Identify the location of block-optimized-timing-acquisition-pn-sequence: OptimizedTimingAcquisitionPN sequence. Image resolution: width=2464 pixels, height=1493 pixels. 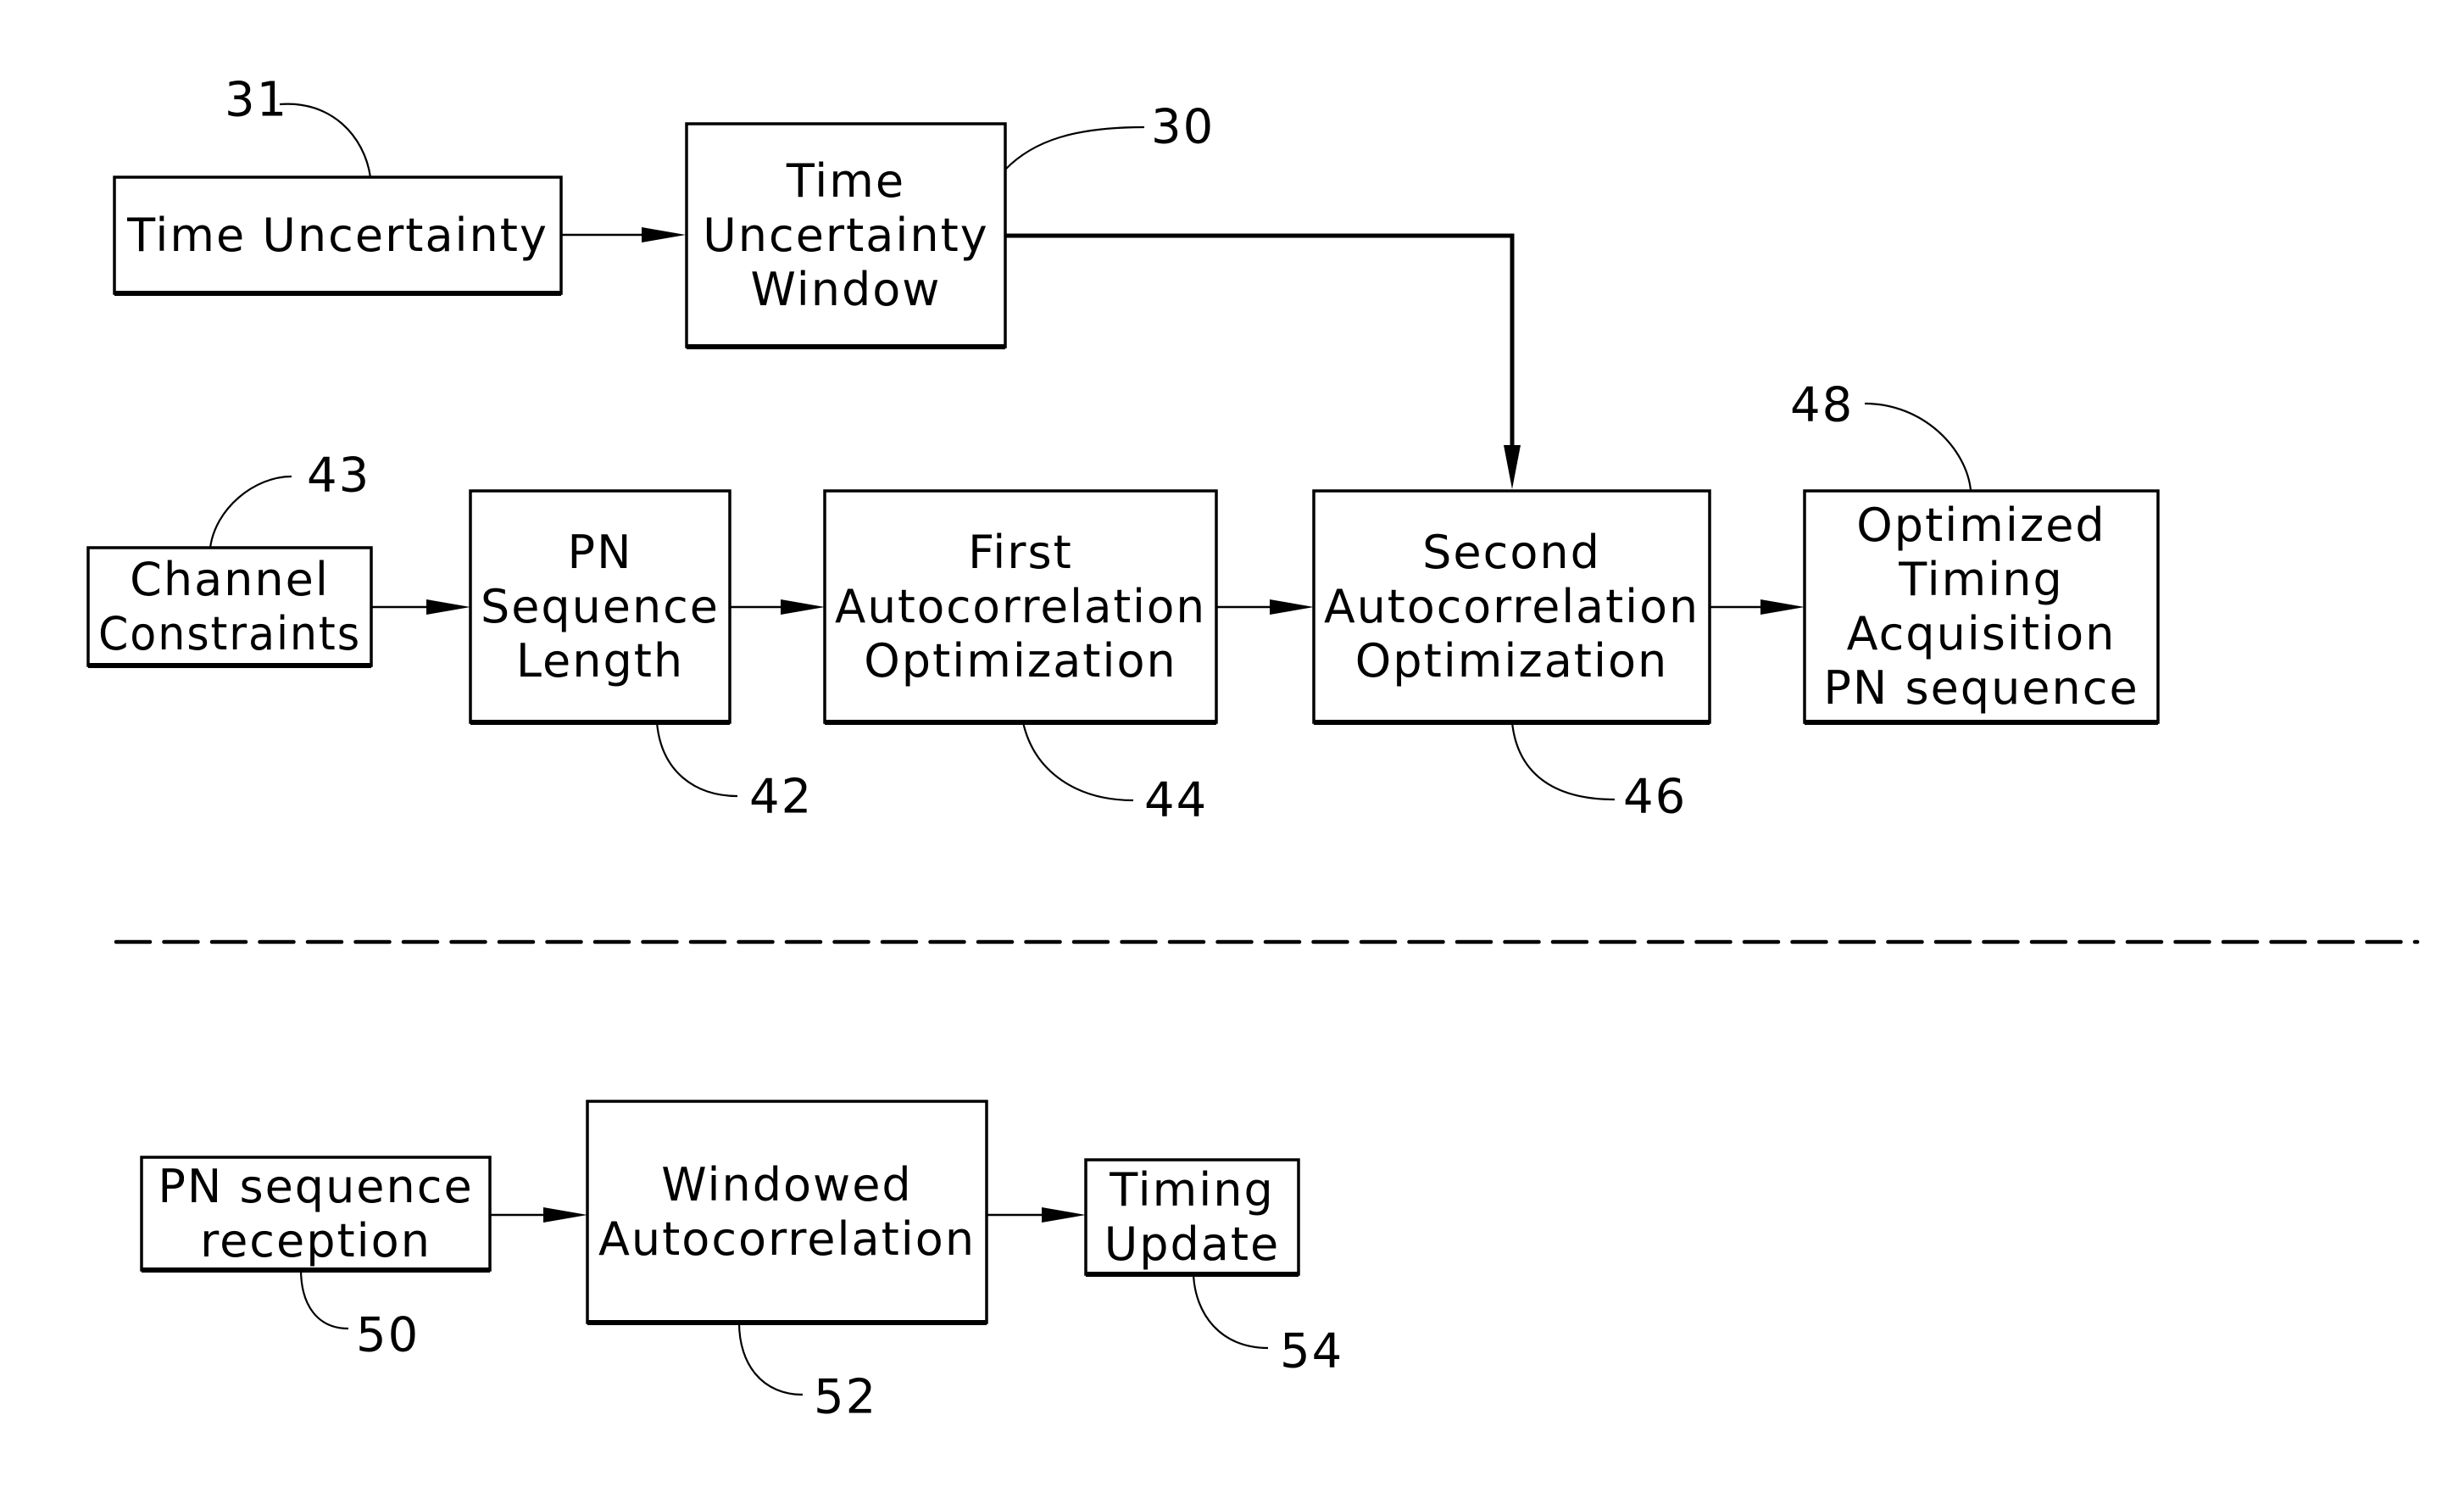
(1981, 607).